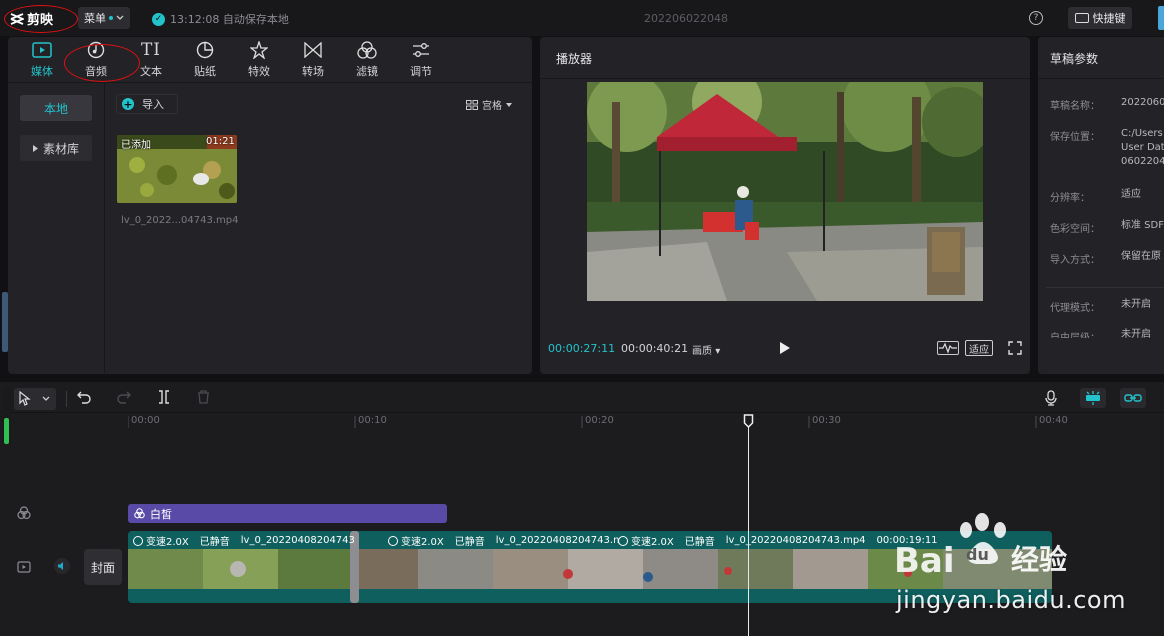  I want to click on split-icon, so click(164, 397).